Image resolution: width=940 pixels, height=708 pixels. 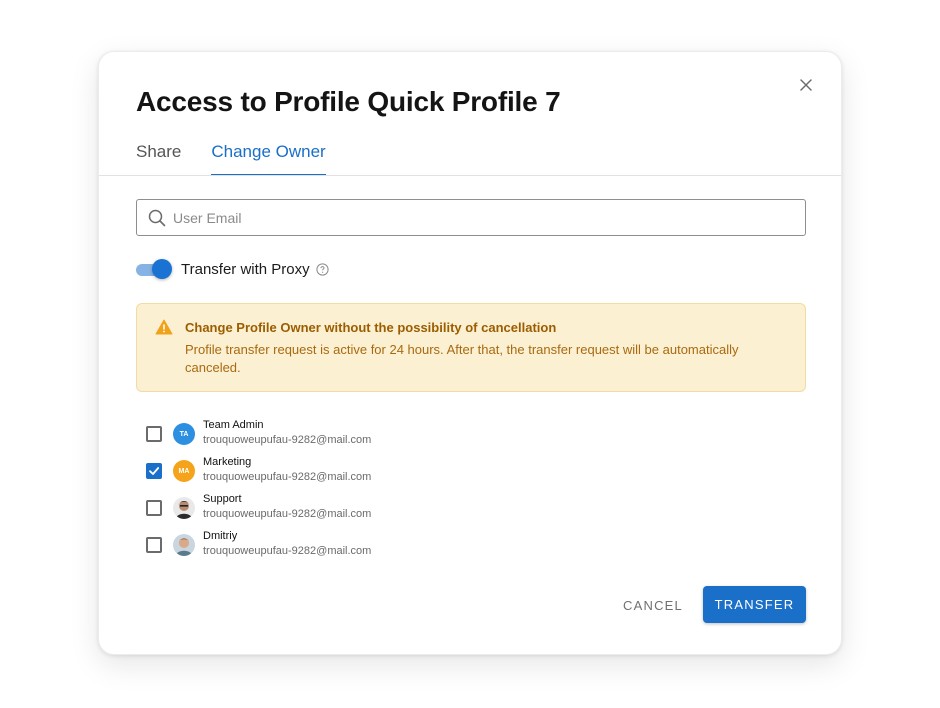 What do you see at coordinates (220, 536) in the screenshot?
I see `user-name: Dmitriy` at bounding box center [220, 536].